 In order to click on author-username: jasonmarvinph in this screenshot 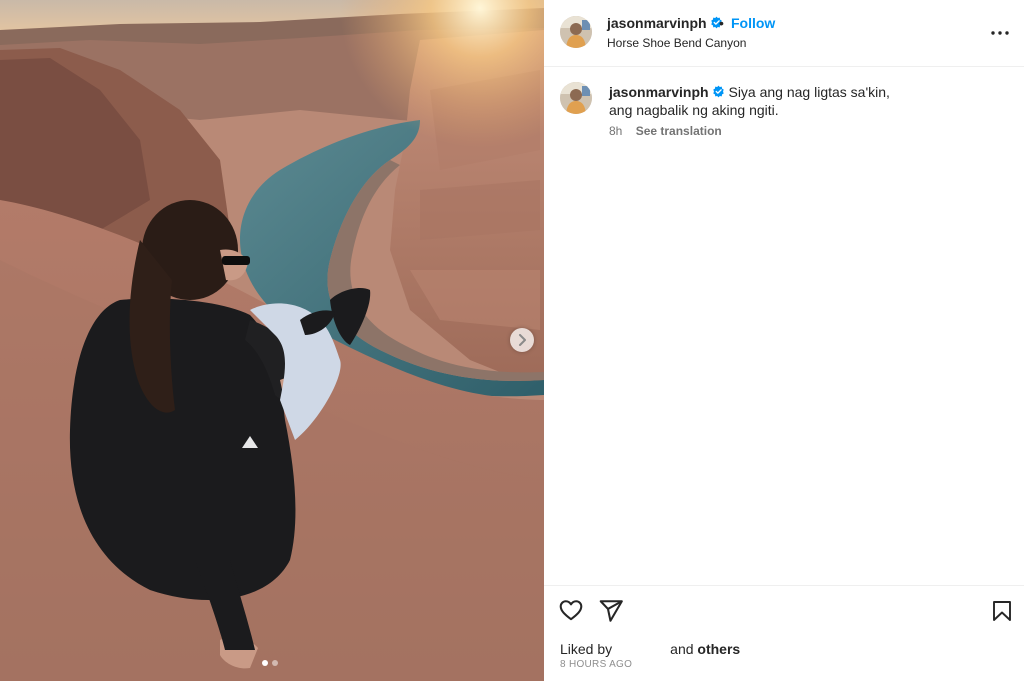, I will do `click(665, 23)`.